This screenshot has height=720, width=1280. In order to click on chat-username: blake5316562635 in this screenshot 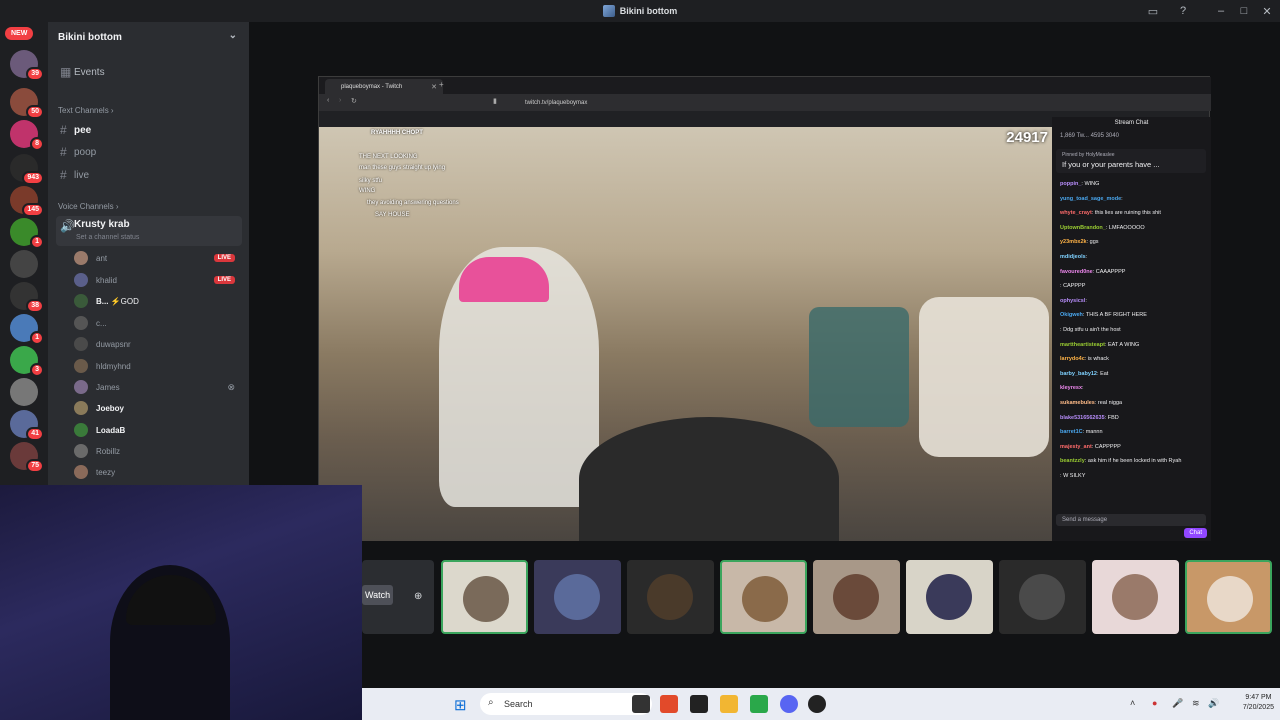, I will do `click(1082, 418)`.